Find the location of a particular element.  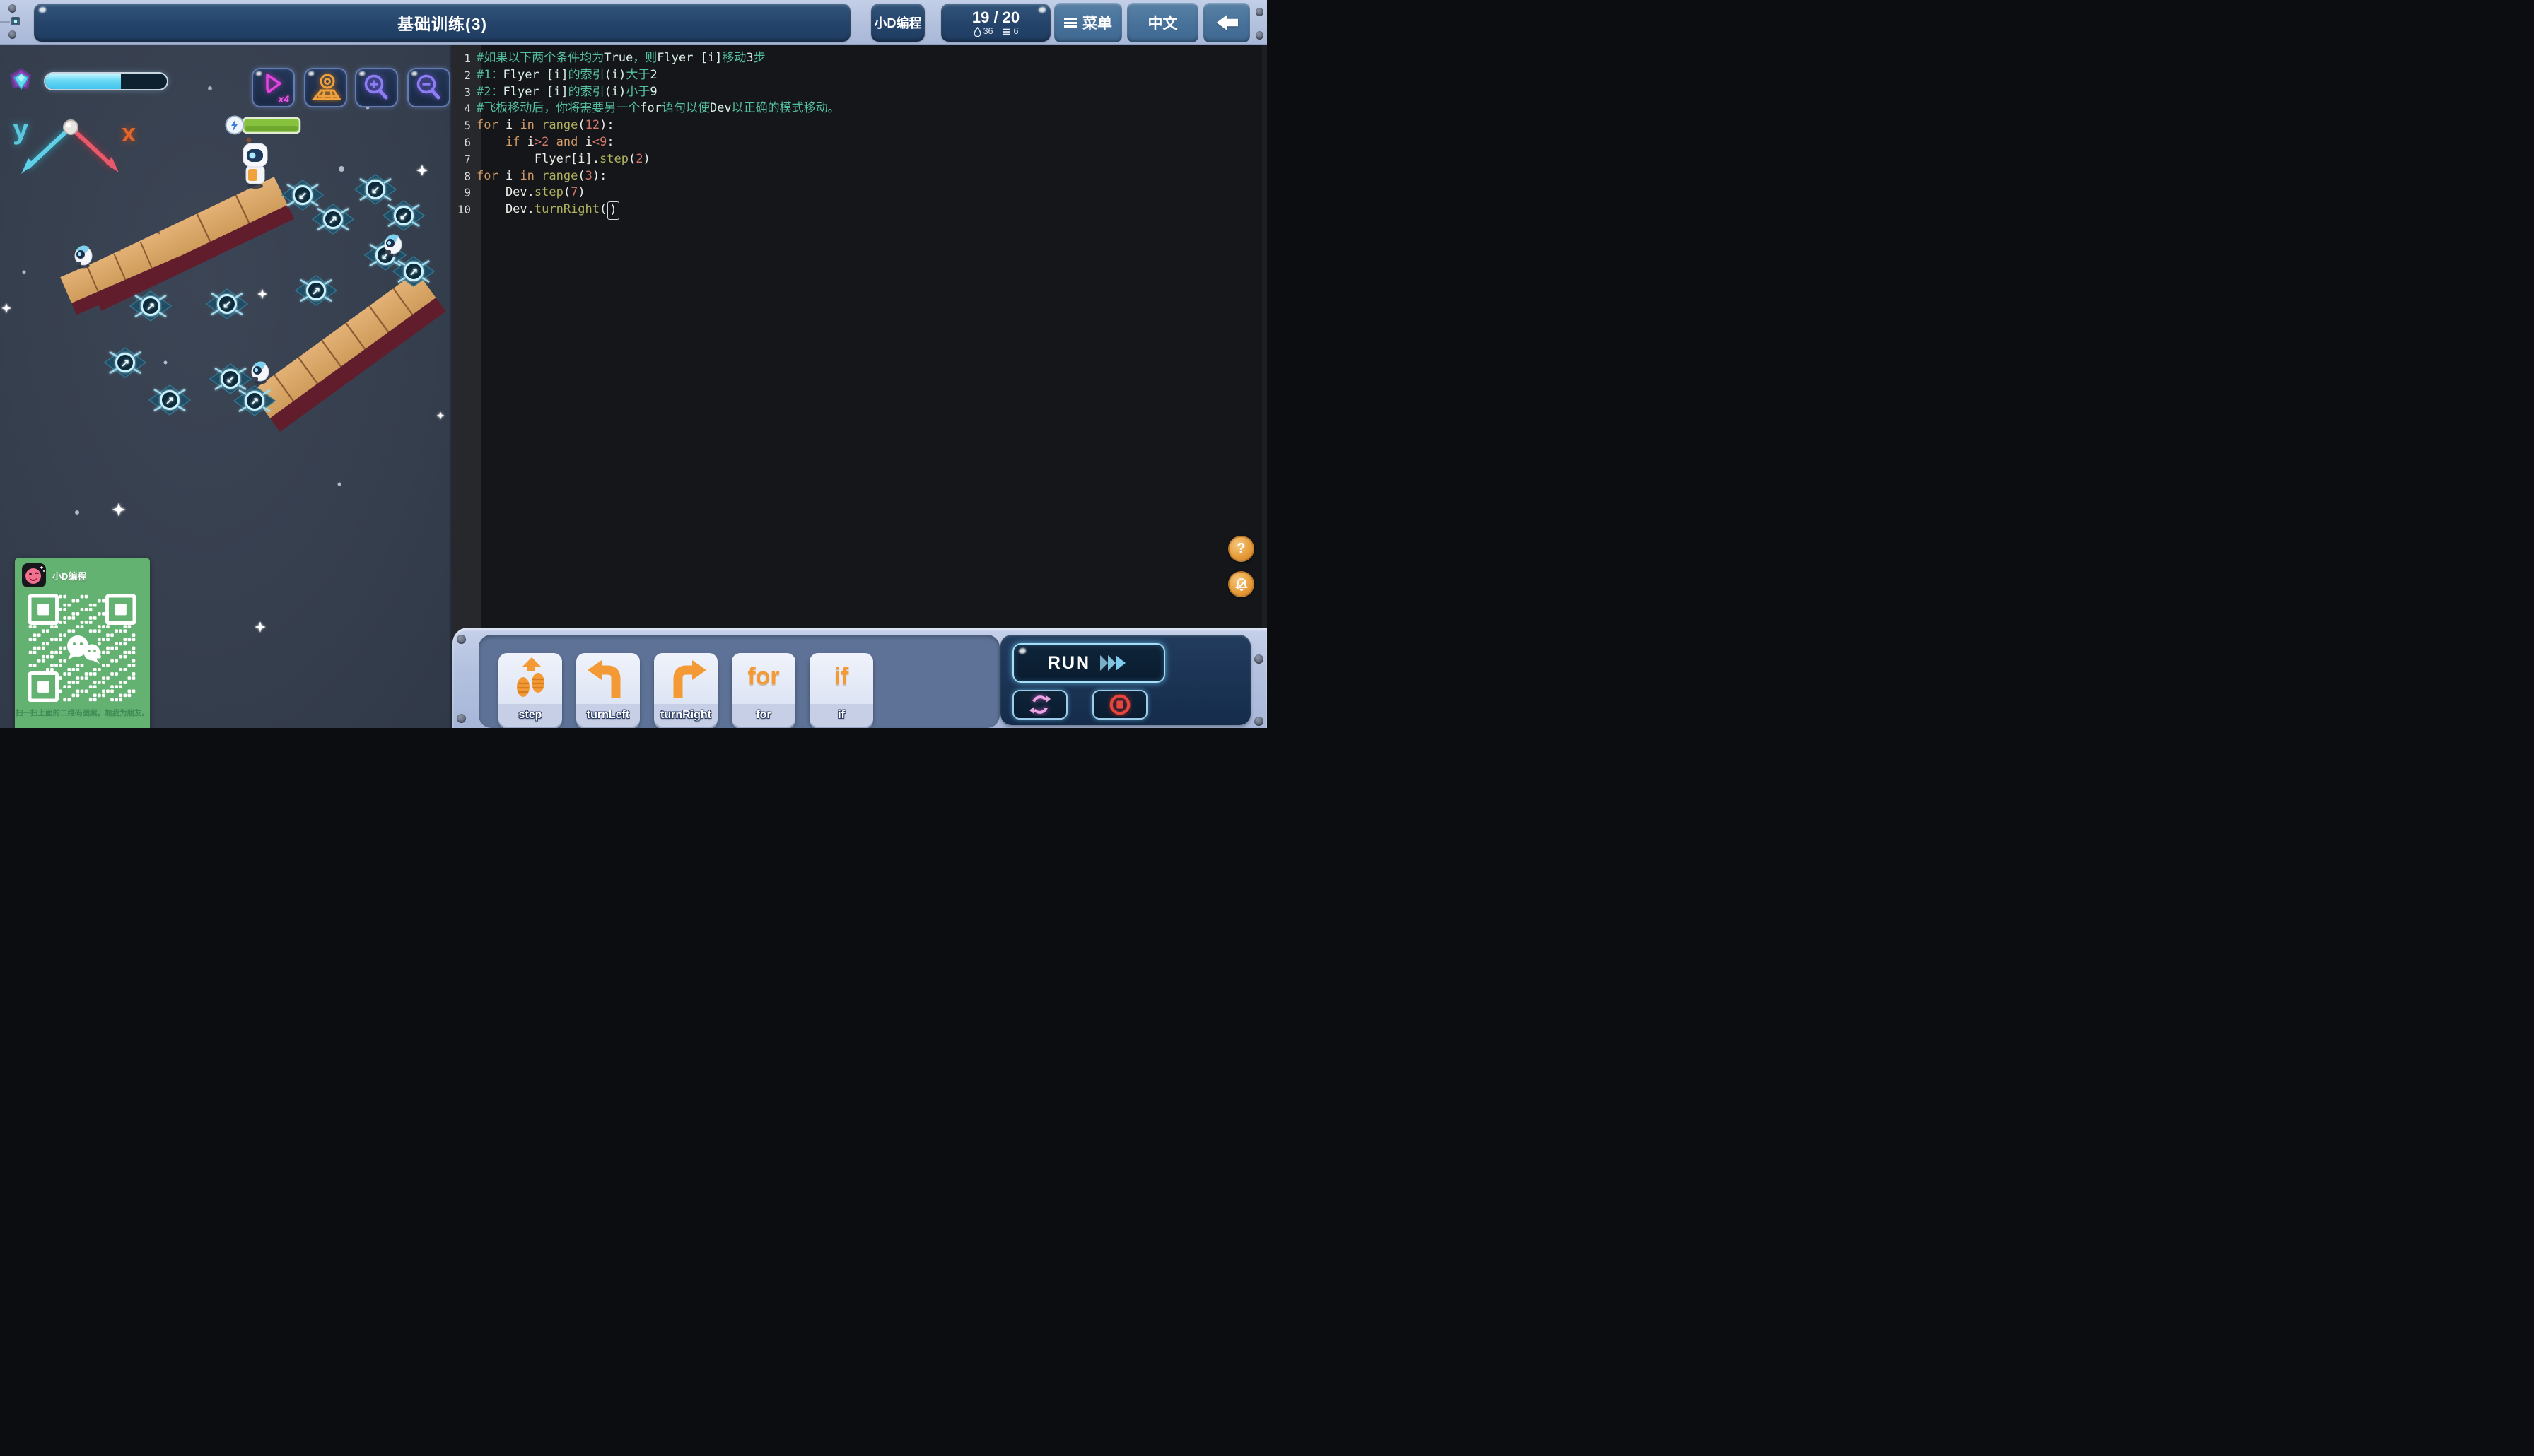

page-title: 基础训练(3) is located at coordinates (442, 24).